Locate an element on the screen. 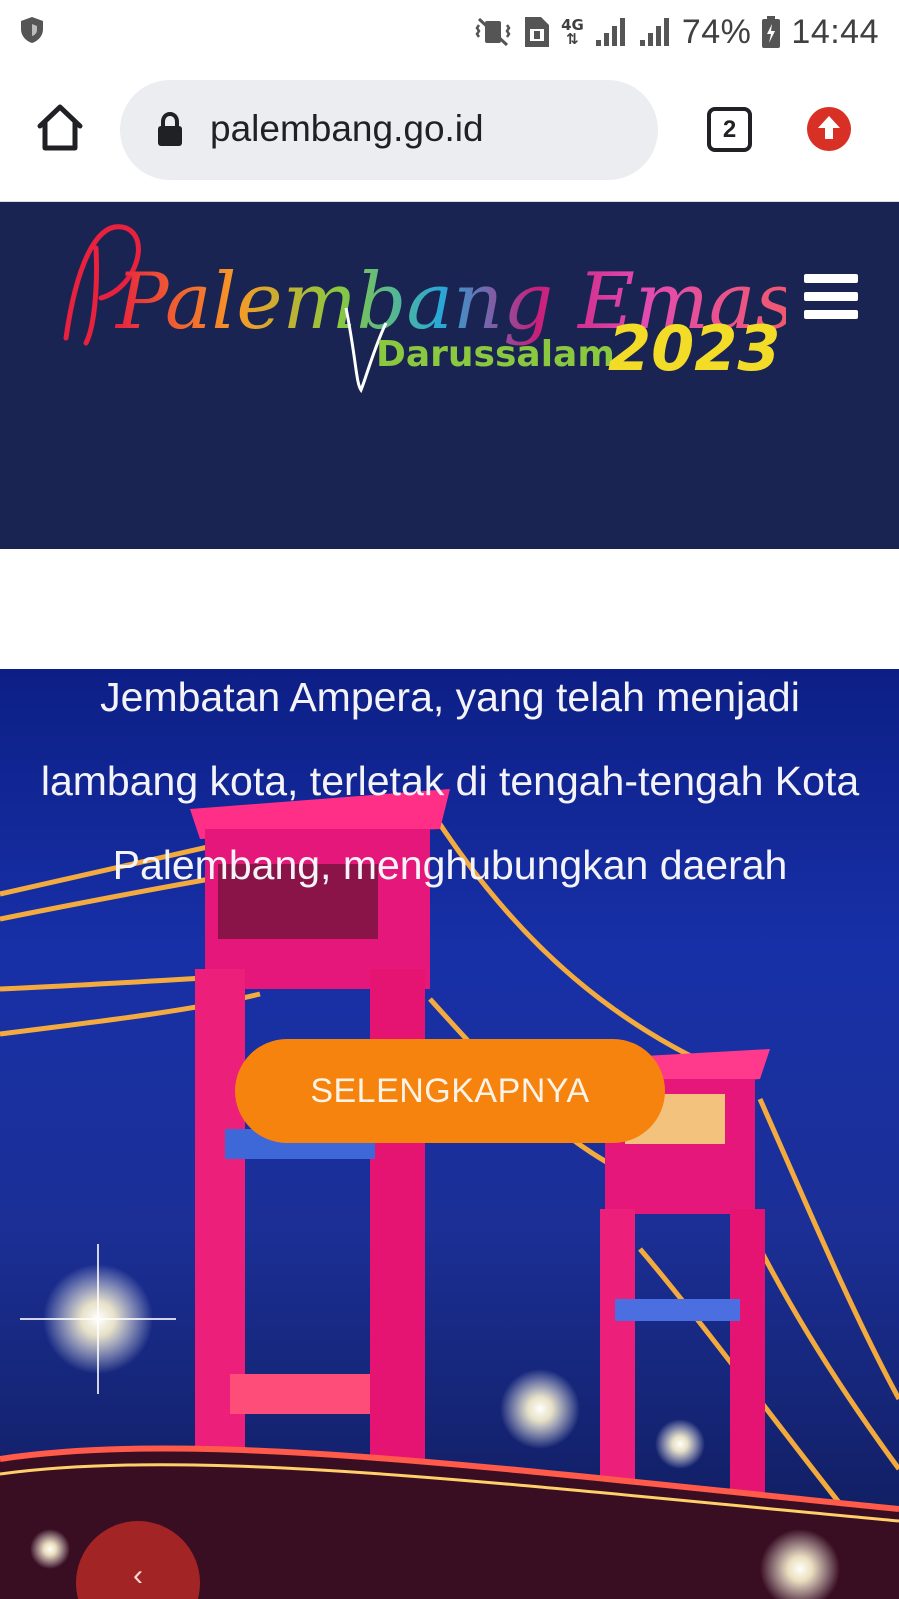 The height and width of the screenshot is (1599, 899). hamburger-menu-icon is located at coordinates (831, 297).